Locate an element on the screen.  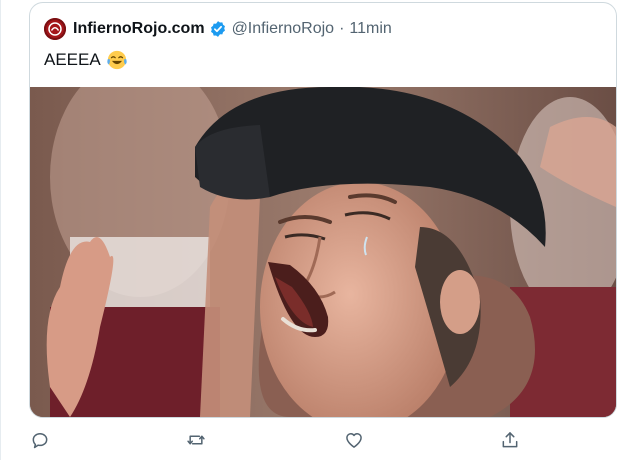
reply-button is located at coordinates (40, 440).